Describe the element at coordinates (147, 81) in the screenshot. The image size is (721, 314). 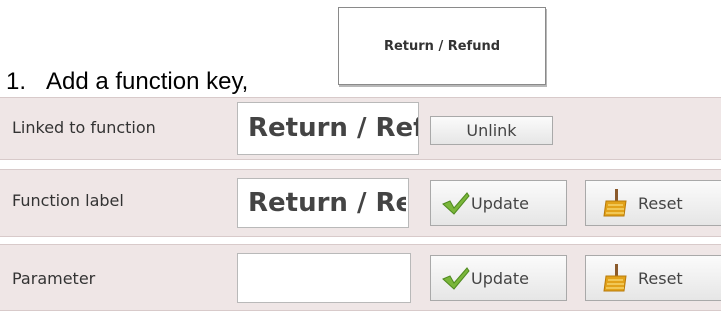
I see `step-text: Add a function key,` at that location.